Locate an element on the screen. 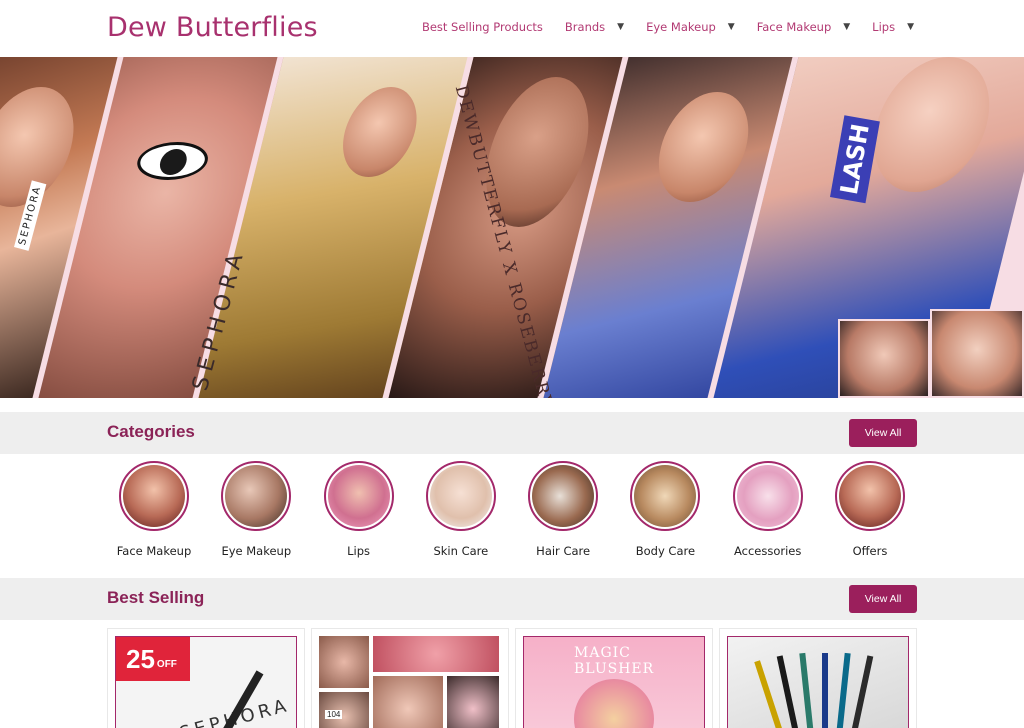  discount-suffix: OFF is located at coordinates (166, 664).